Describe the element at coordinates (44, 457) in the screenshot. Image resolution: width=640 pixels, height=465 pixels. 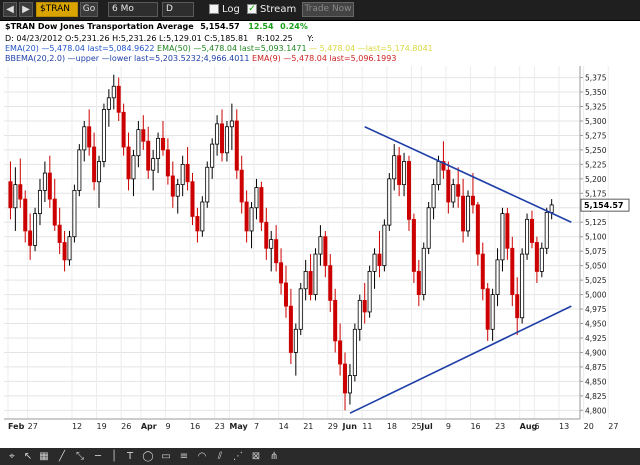
I see `delete-icon: ▦` at that location.